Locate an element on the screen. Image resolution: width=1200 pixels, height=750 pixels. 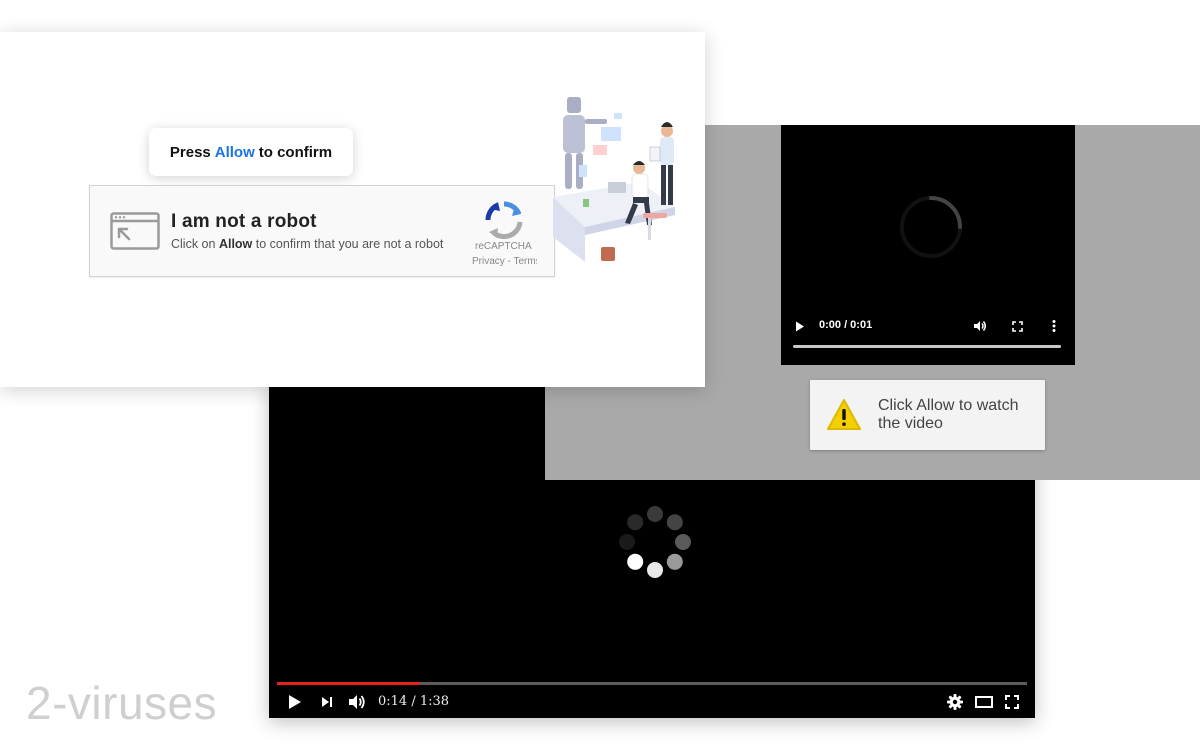
warning-icon is located at coordinates (844, 414).